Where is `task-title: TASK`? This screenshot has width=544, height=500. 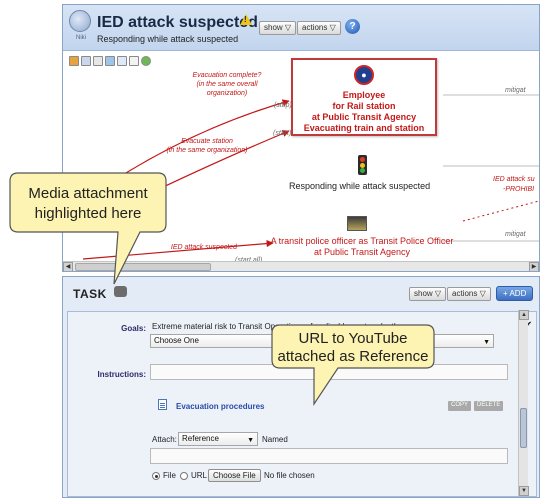
task-title: TASK is located at coordinates (90, 294).